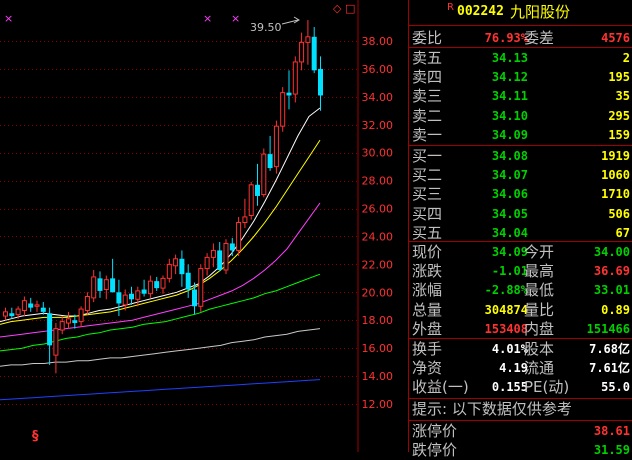 This screenshot has width=632, height=460. Describe the element at coordinates (539, 252) in the screenshot. I see `stat-label: 今开` at that location.